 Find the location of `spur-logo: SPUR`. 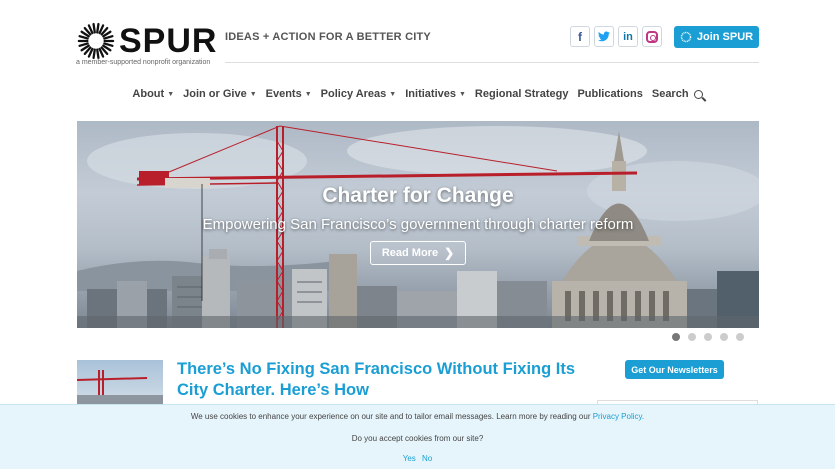

spur-logo: SPUR is located at coordinates (147, 41).